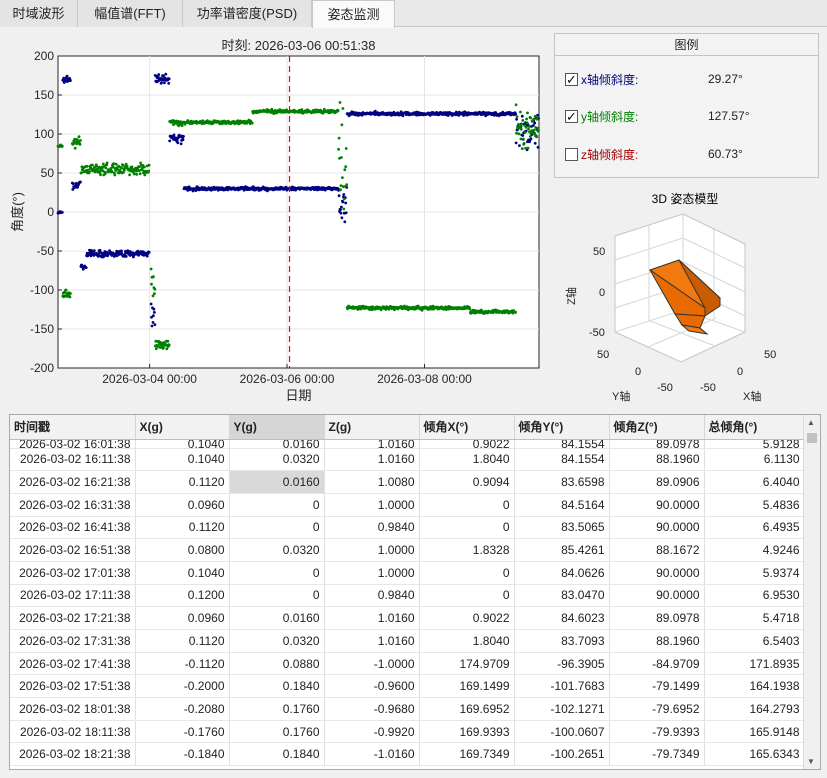 This screenshot has width=827, height=778. What do you see at coordinates (467, 664) in the screenshot?
I see `table-cell: 174.9709` at bounding box center [467, 664].